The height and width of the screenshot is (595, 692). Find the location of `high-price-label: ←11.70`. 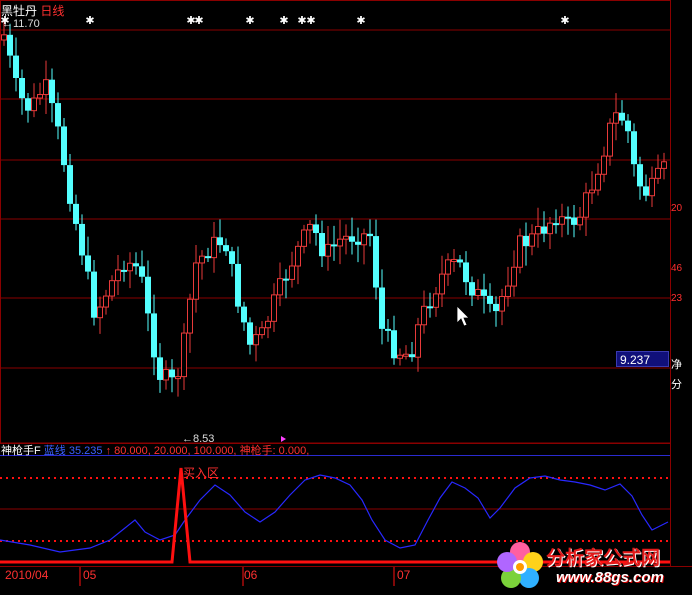

high-price-label: ←11.70 is located at coordinates (21, 24).